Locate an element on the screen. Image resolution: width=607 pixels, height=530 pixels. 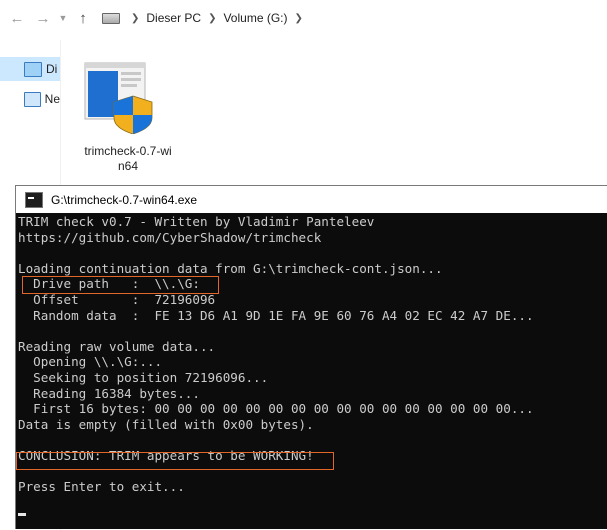
console-app-icon is located at coordinates (34, 199).